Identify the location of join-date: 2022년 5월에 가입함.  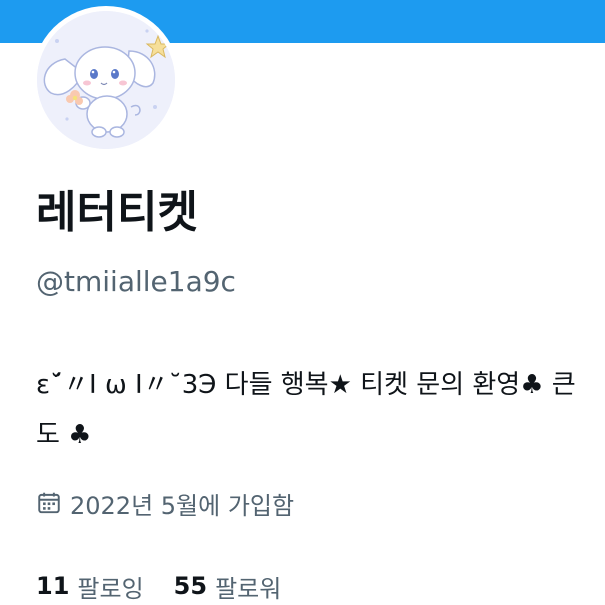
(165, 503).